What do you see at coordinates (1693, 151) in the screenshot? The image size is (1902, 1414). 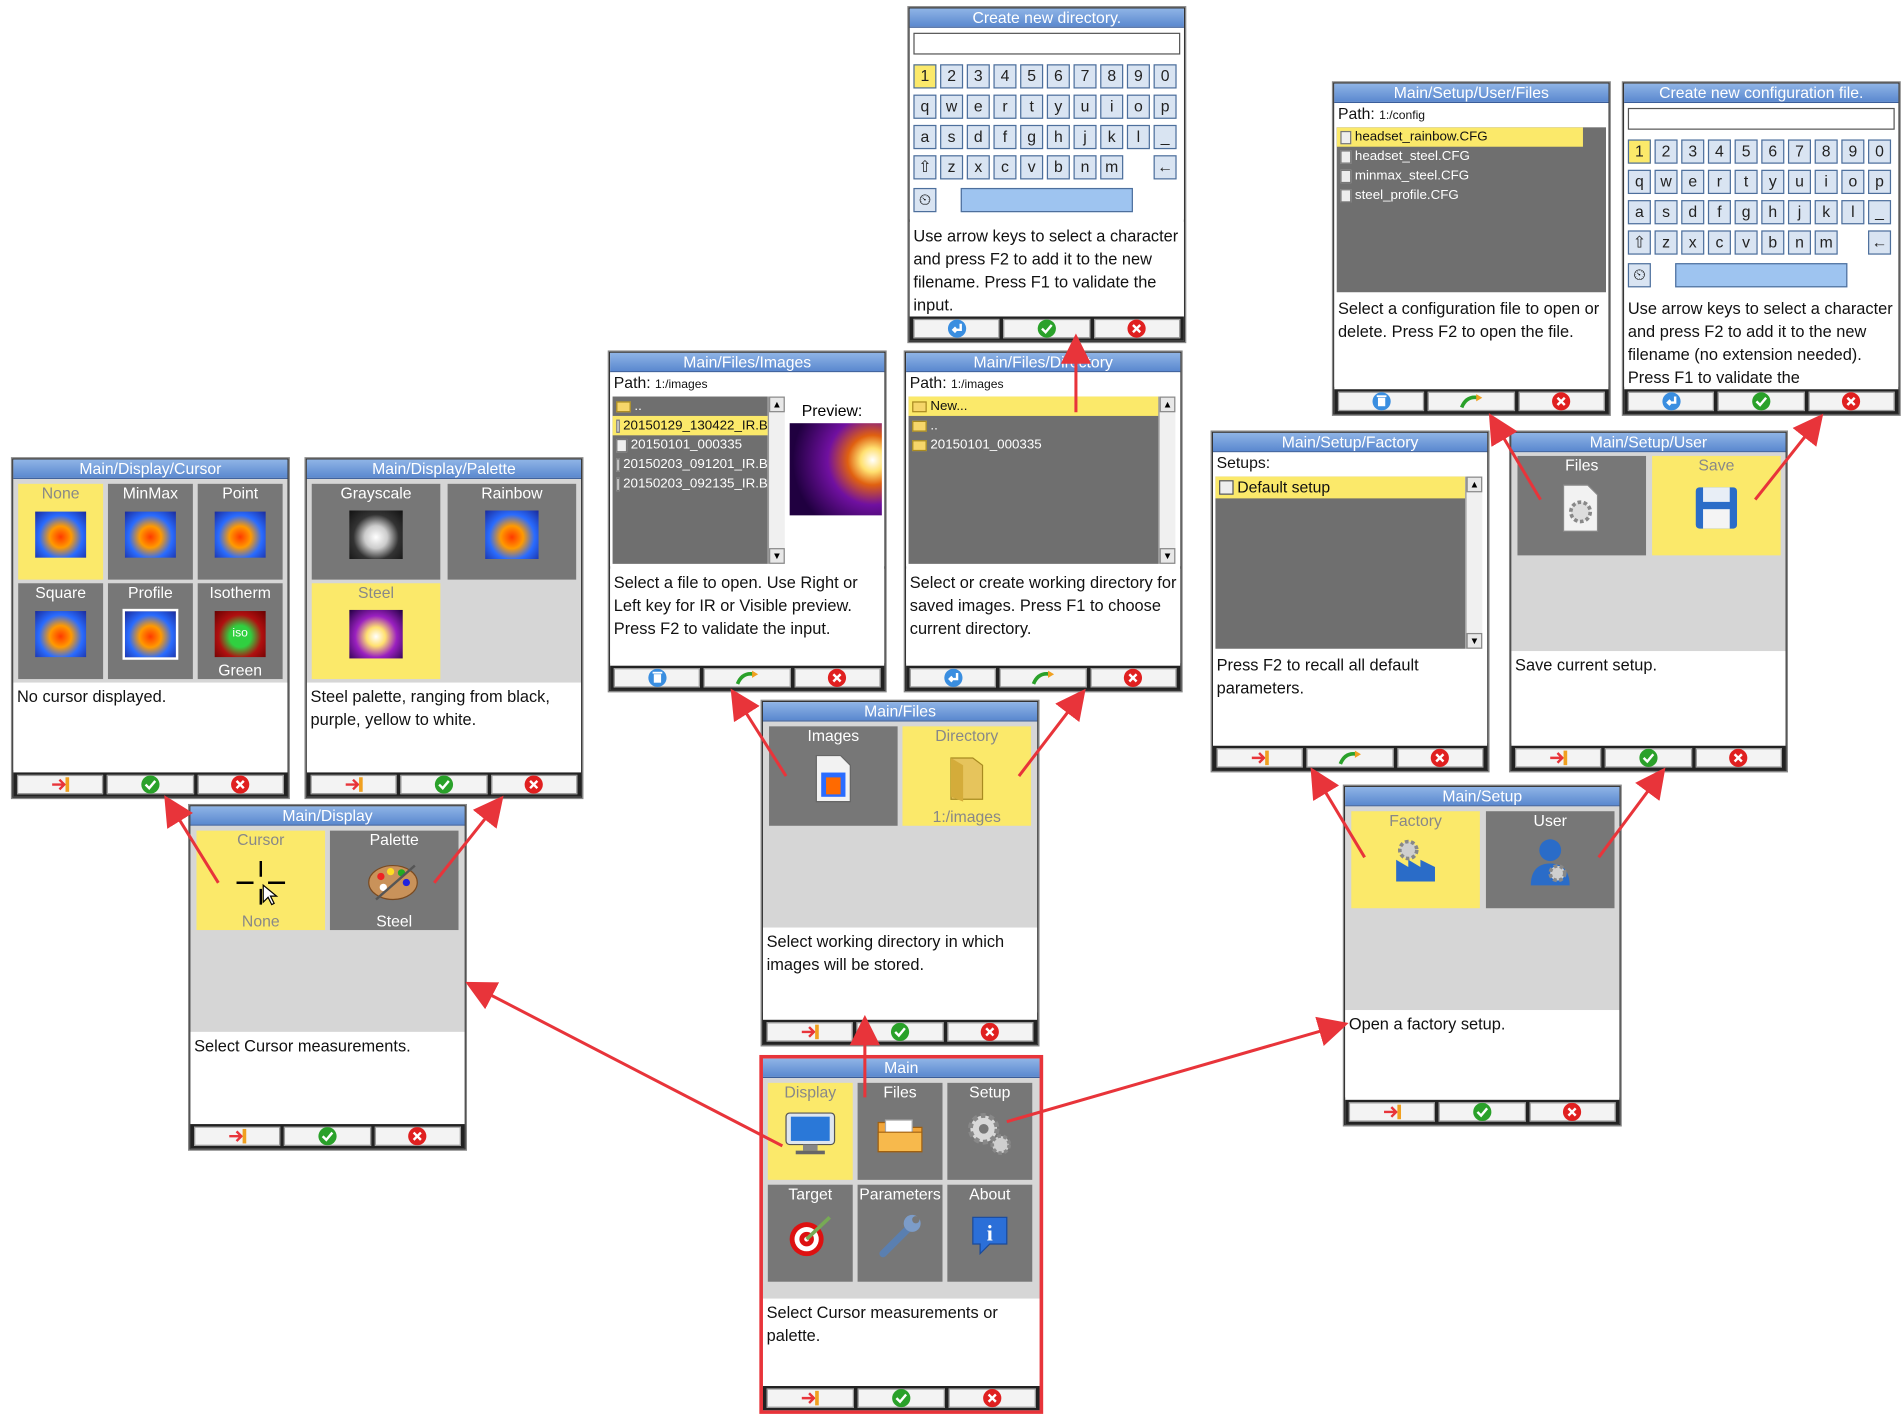 I see `keyboard-key: 3` at bounding box center [1693, 151].